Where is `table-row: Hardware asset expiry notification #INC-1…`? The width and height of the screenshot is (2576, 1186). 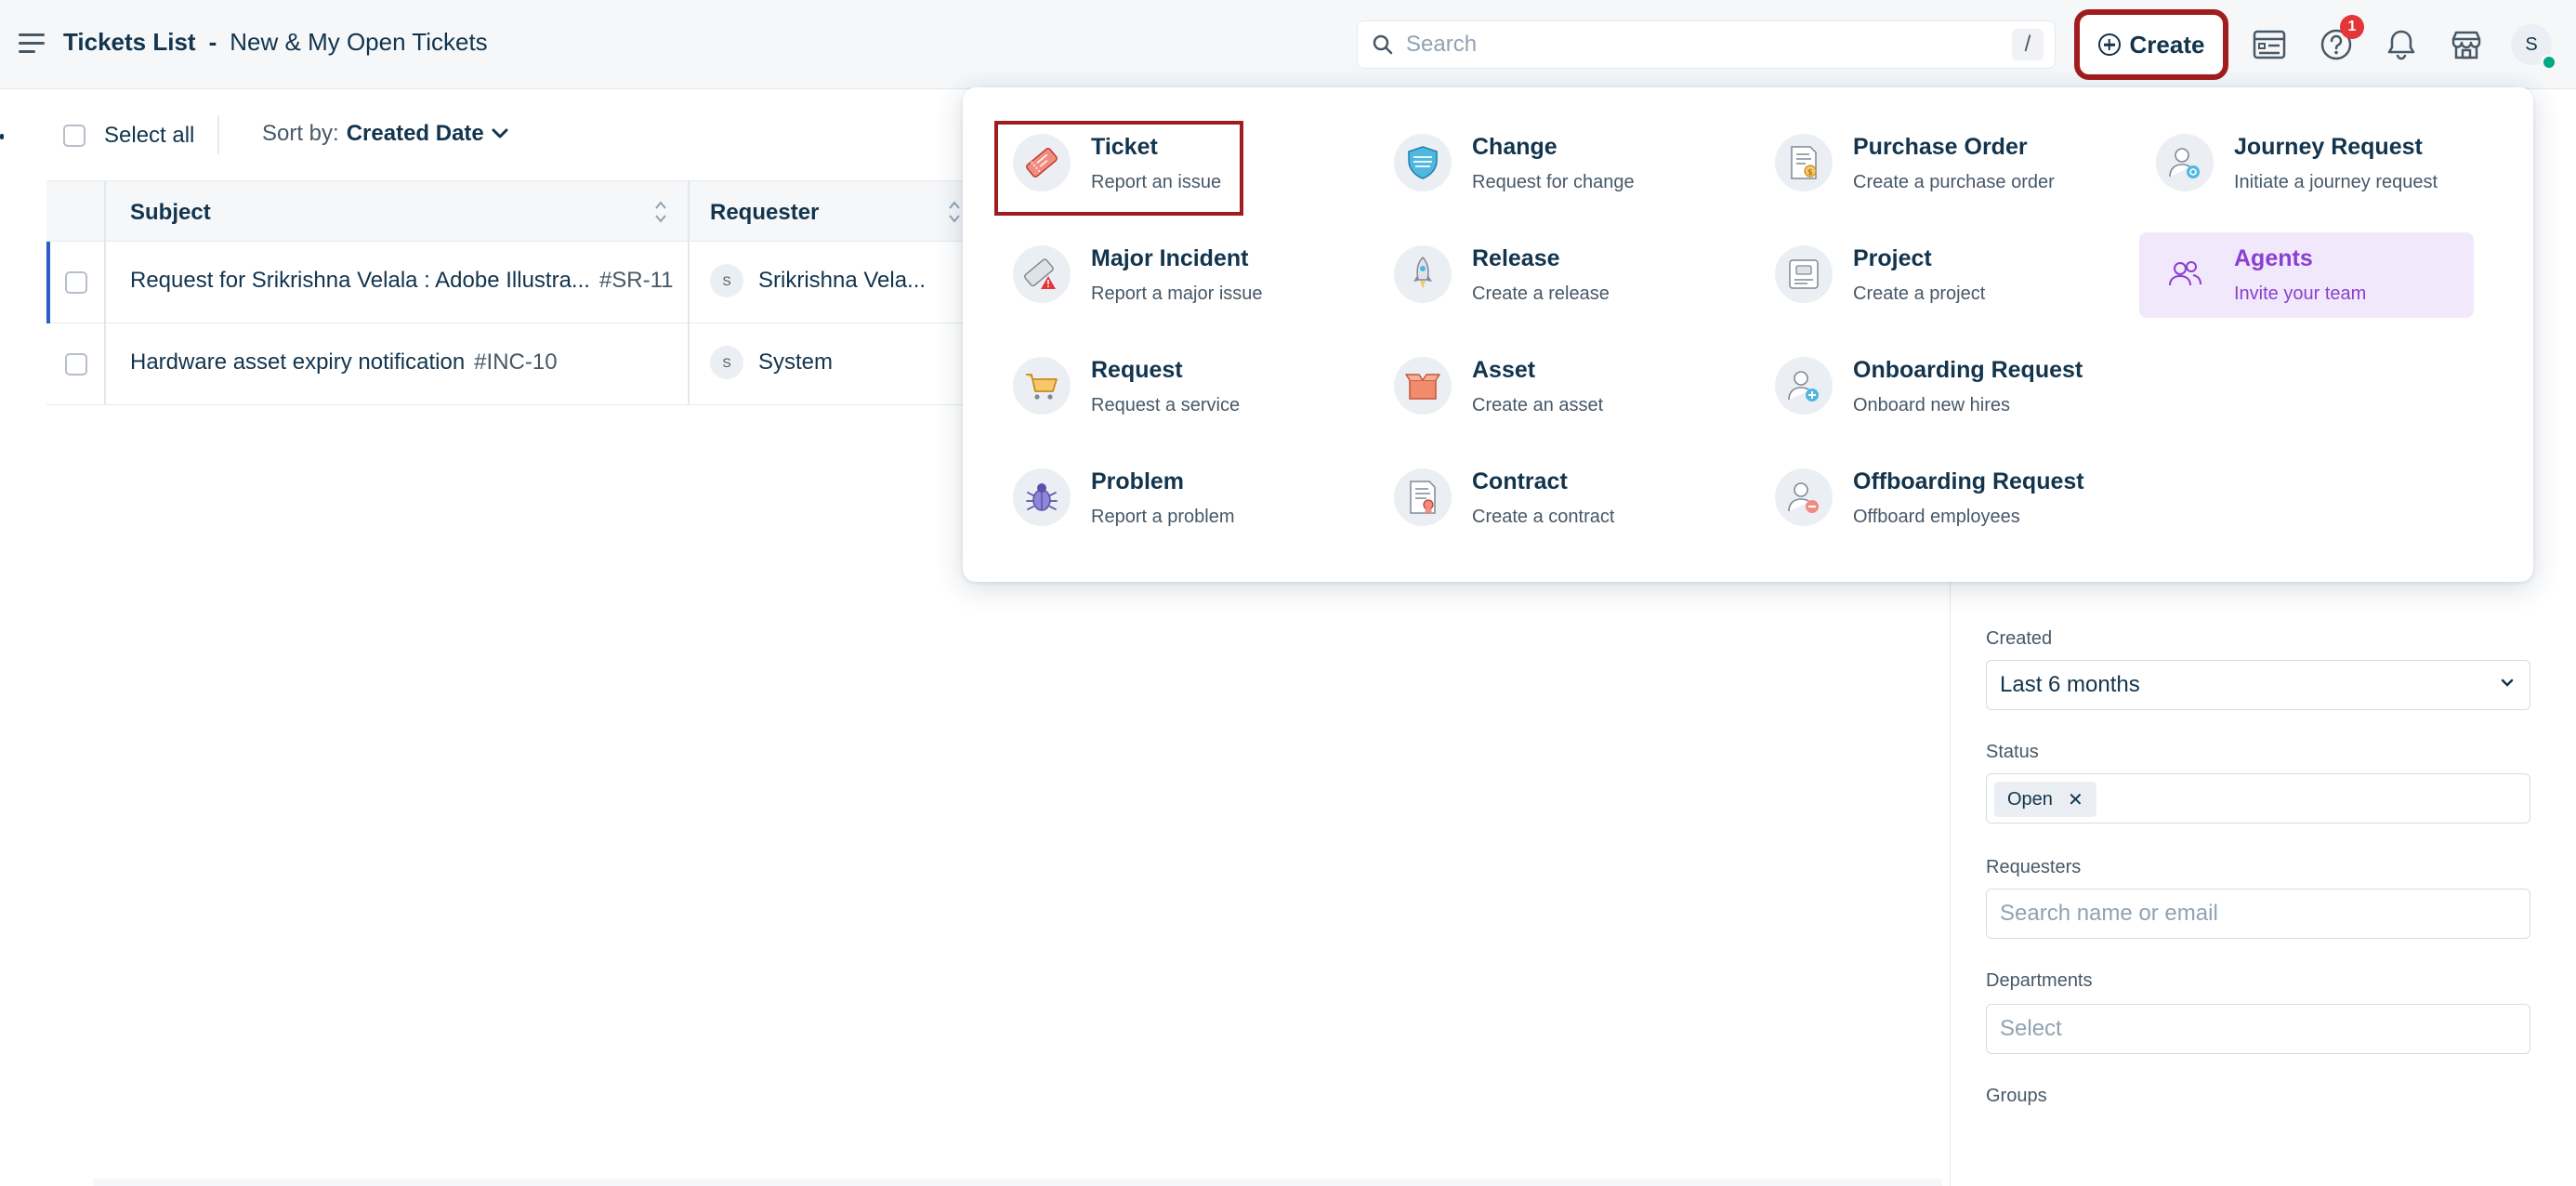
table-row: Hardware asset expiry notification #INC-1… is located at coordinates (511, 364).